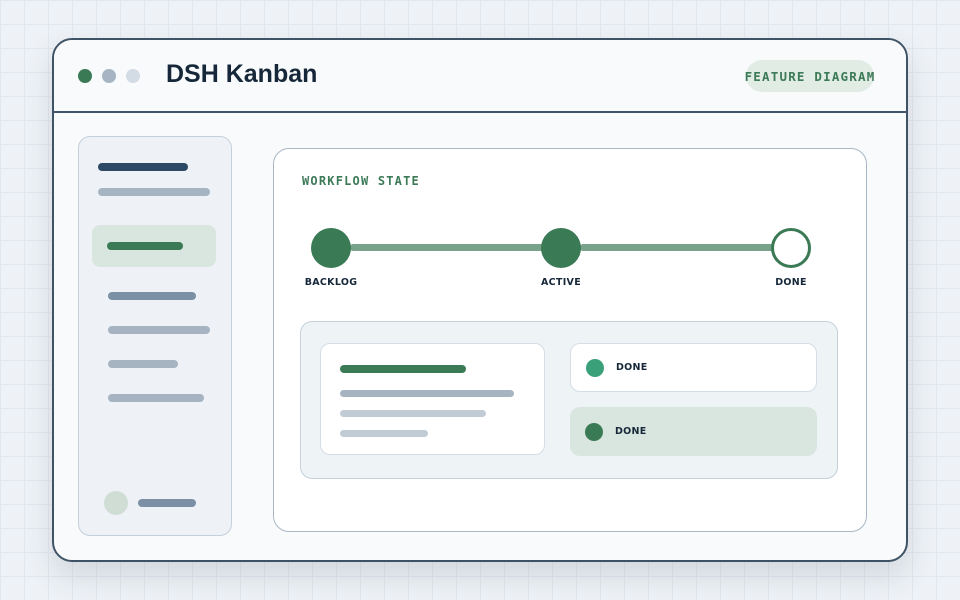 The image size is (960, 600). I want to click on sidebar-item-active-label-placeholder, so click(145, 246).